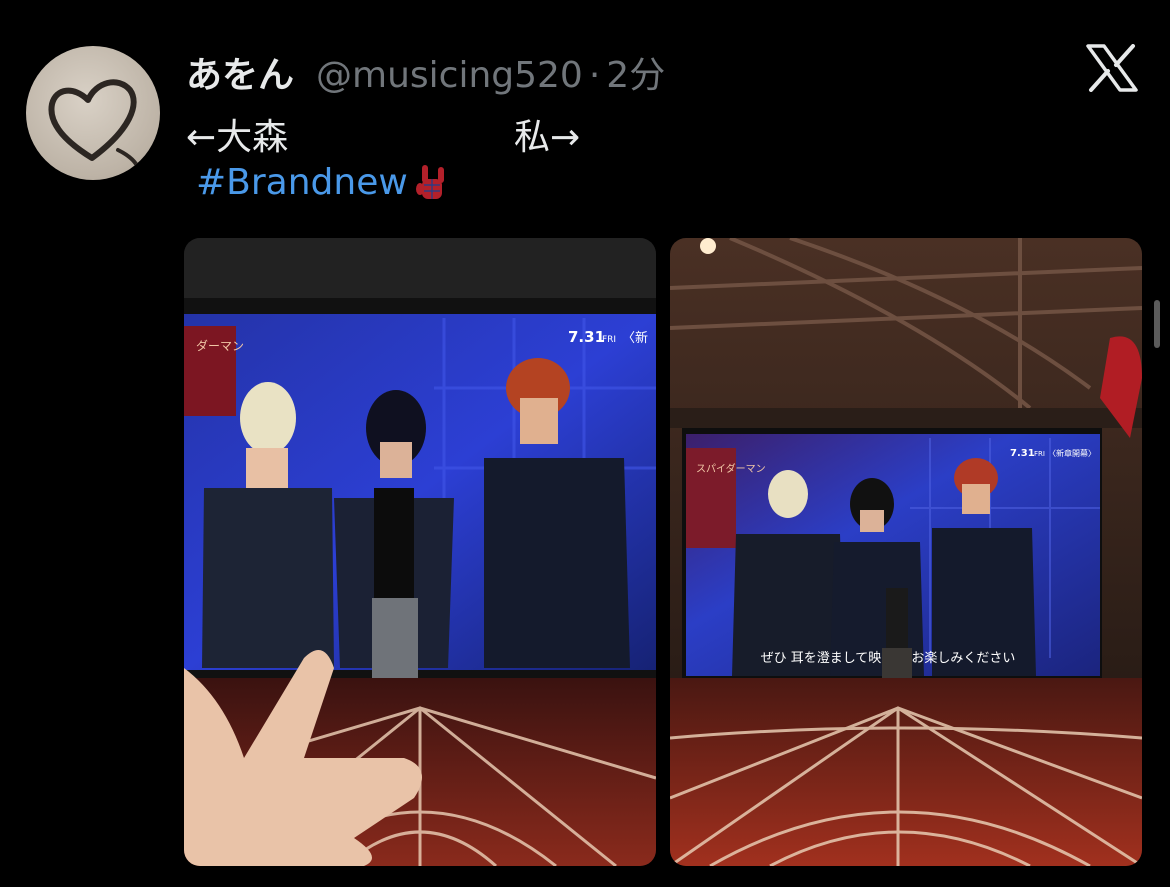 This screenshot has width=1170, height=887. I want to click on tweet-text-right: 私→, so click(547, 137).